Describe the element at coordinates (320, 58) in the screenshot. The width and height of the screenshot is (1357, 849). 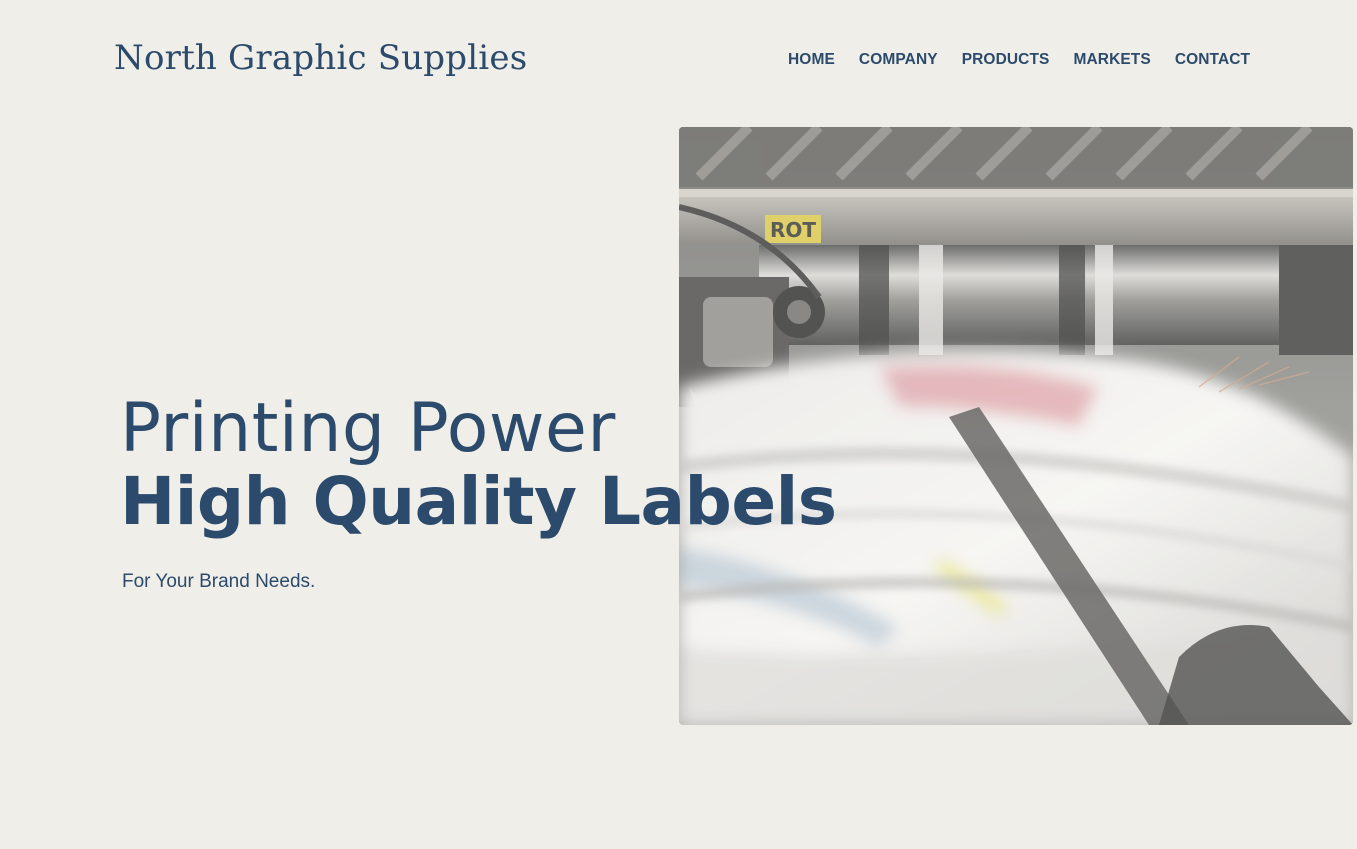
I see `site-logo: North Graphic Supplies` at that location.